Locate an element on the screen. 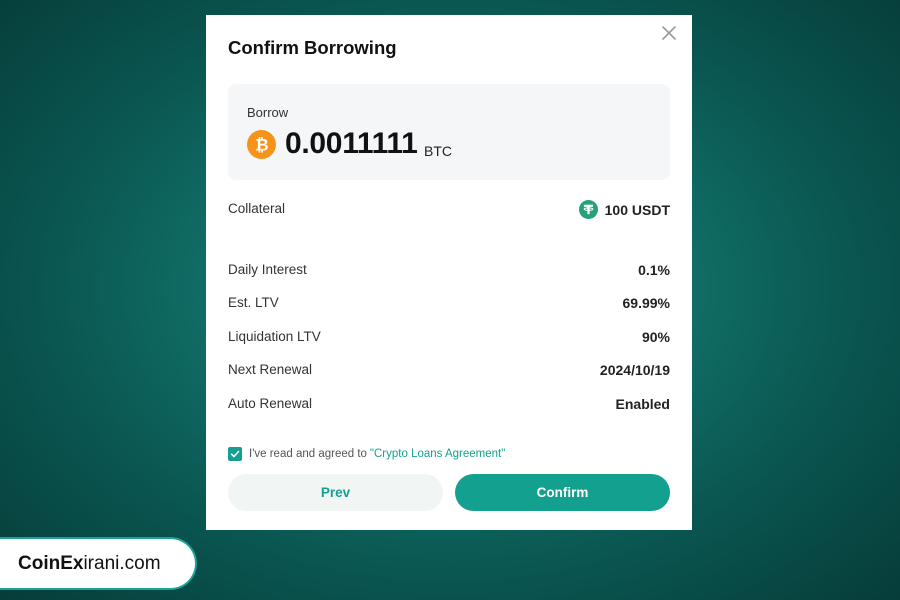  agreement-checkbox is located at coordinates (235, 454).